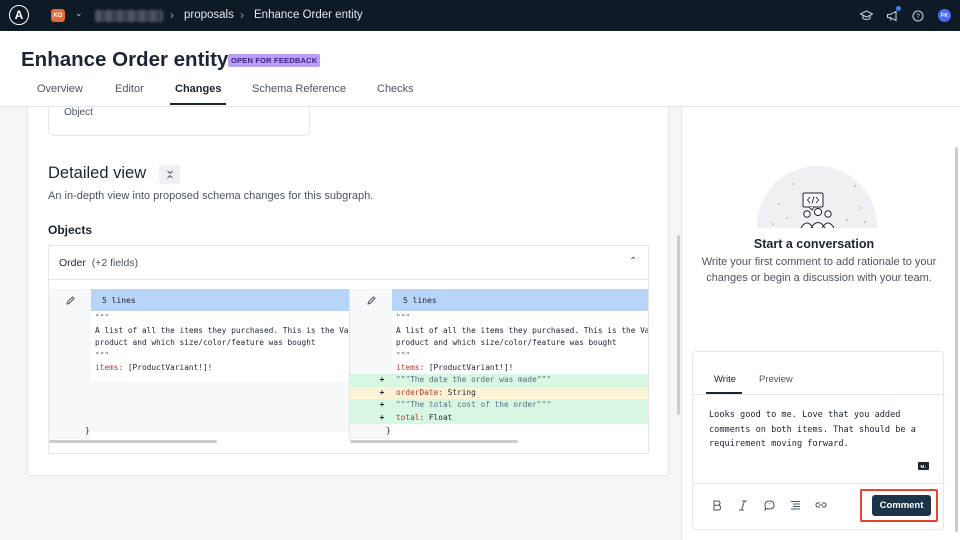 This screenshot has height=540, width=960. What do you see at coordinates (154, 368) in the screenshot?
I see `code-text: items: [ProductVariant!]!` at bounding box center [154, 368].